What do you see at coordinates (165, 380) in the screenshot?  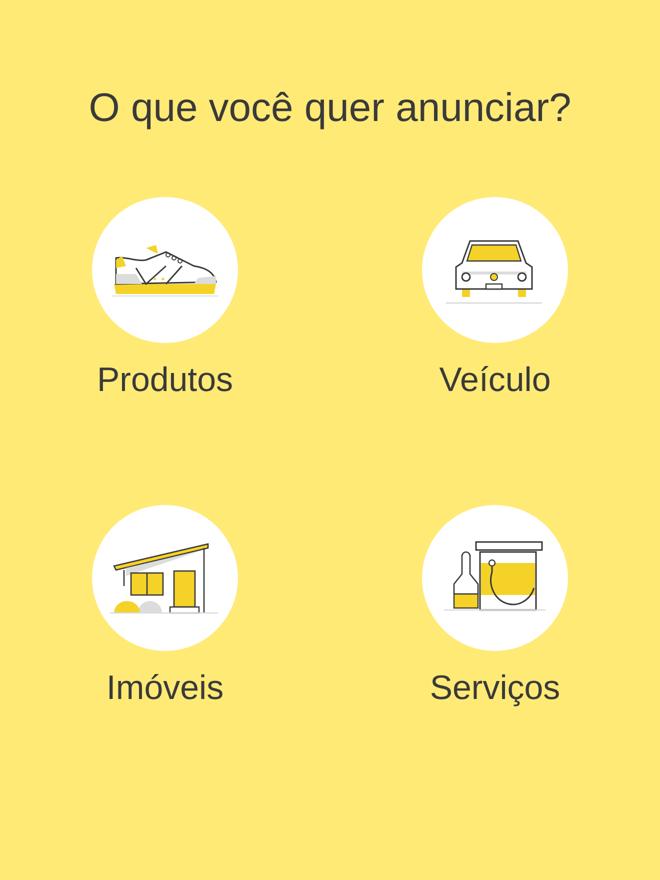 I see `category-label: Produtos` at bounding box center [165, 380].